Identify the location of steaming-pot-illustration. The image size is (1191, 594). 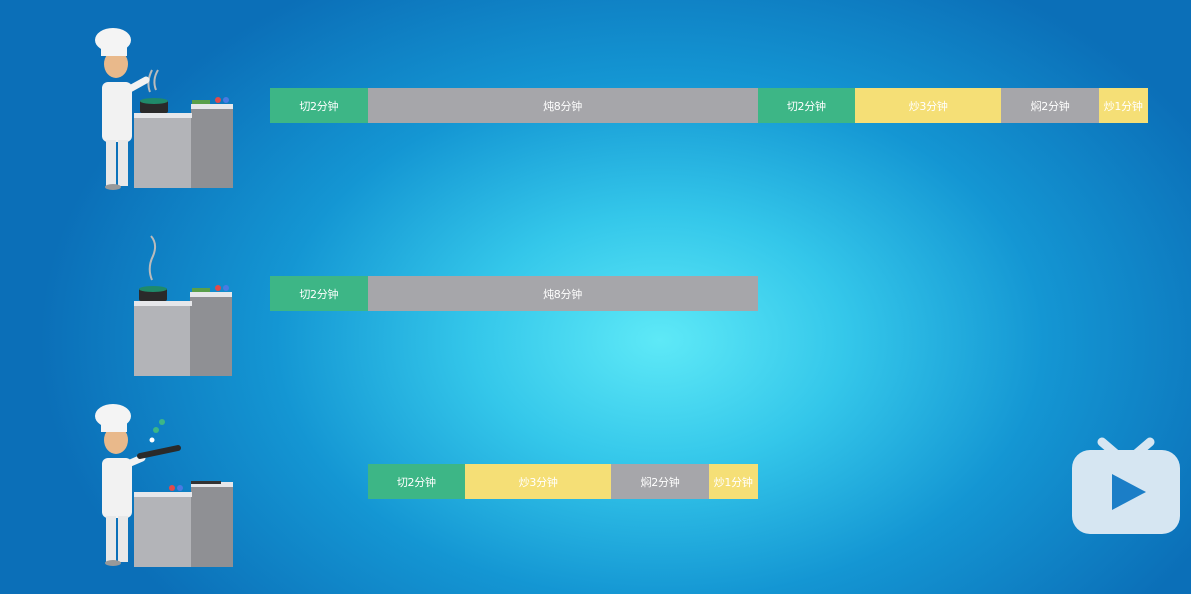
(183, 305).